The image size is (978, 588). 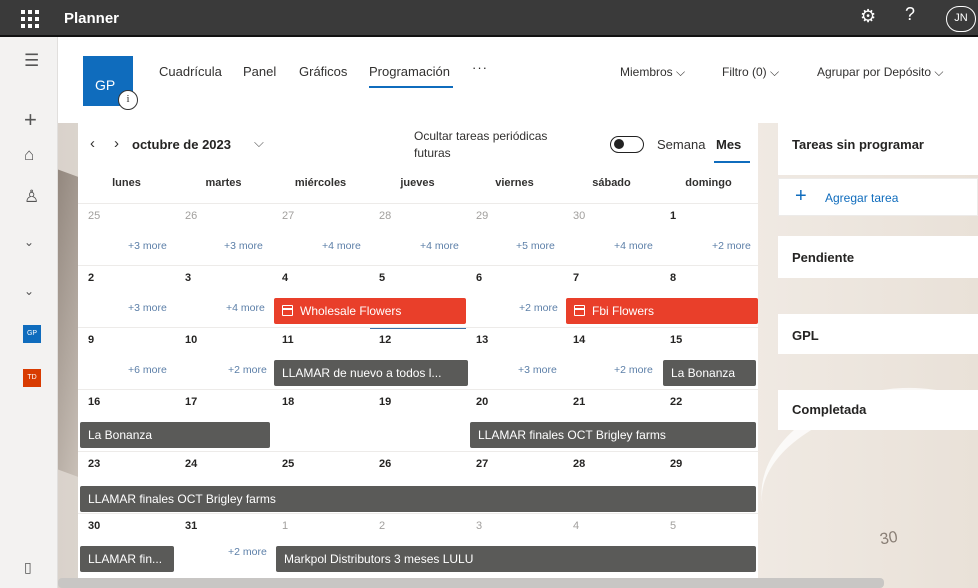 I want to click on day-number: 20, so click(x=482, y=402).